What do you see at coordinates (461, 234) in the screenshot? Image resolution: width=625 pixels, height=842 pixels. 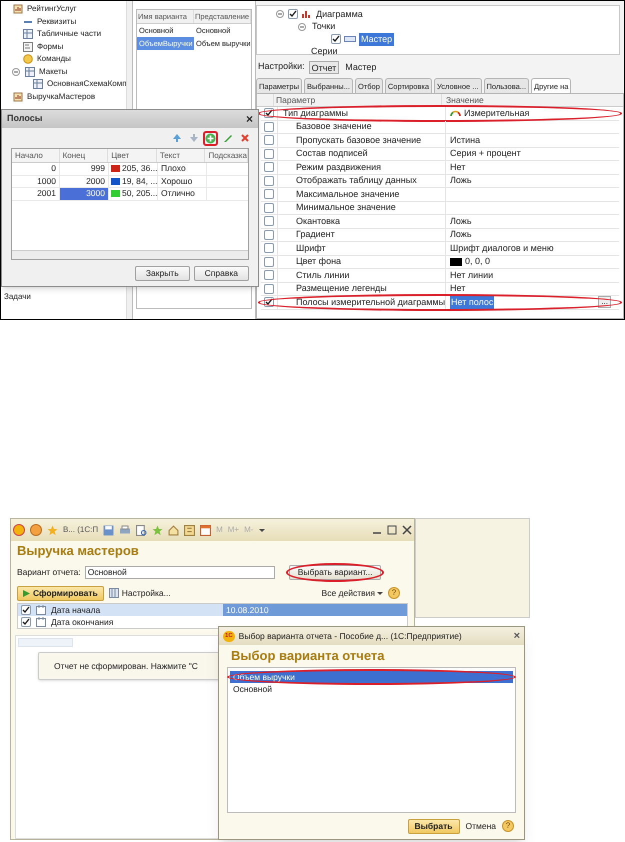 I see `value-text: Ложь` at bounding box center [461, 234].